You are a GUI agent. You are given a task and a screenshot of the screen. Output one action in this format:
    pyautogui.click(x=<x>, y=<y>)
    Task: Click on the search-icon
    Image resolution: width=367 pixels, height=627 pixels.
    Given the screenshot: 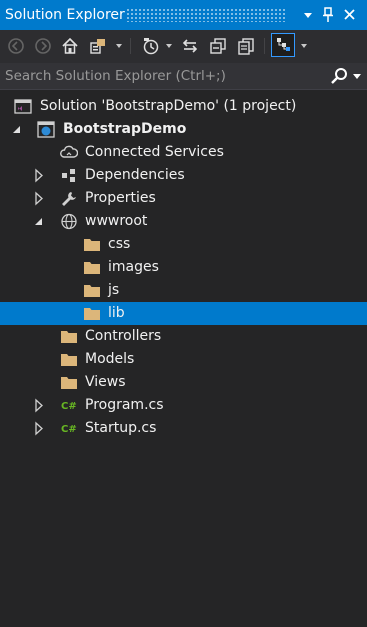 What is the action you would take?
    pyautogui.click(x=339, y=76)
    